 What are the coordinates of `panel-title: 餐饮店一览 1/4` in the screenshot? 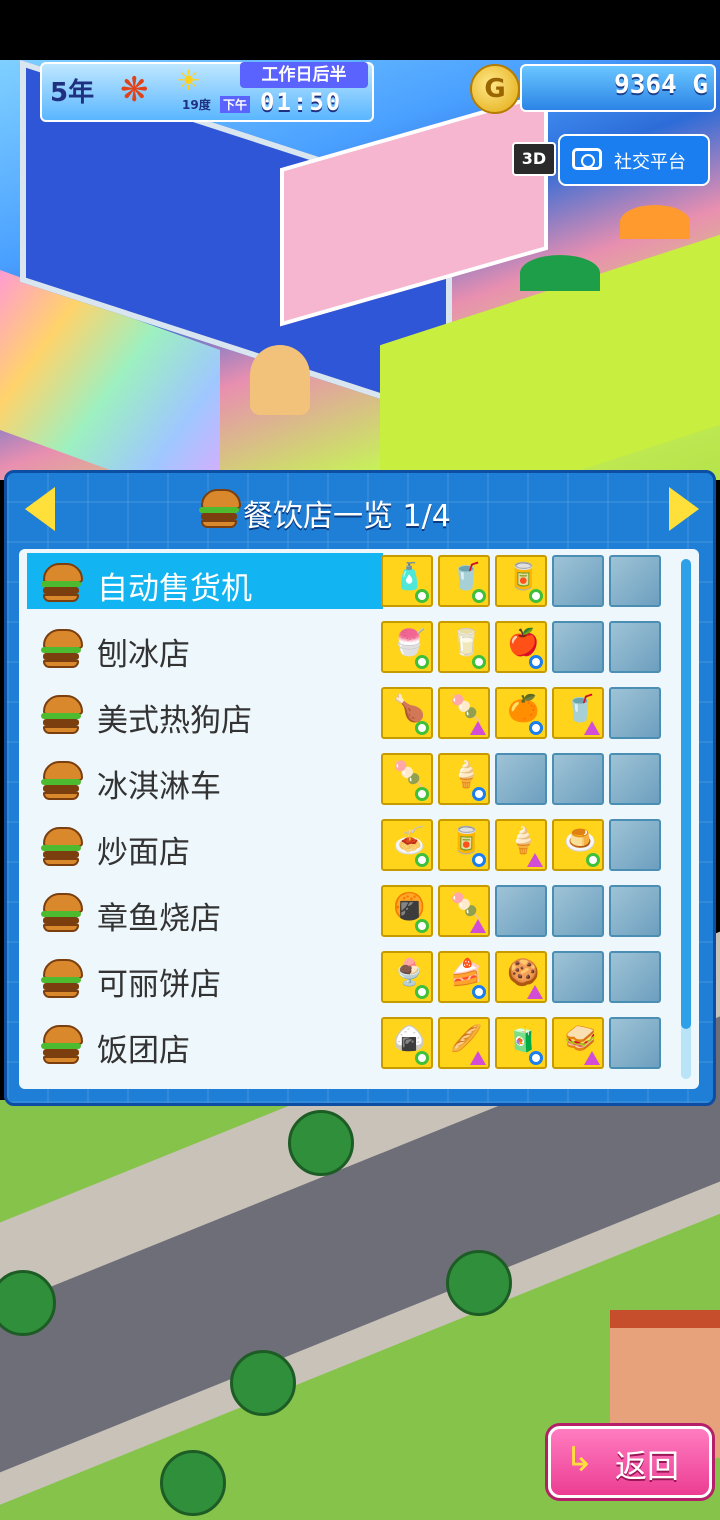 It's located at (347, 516).